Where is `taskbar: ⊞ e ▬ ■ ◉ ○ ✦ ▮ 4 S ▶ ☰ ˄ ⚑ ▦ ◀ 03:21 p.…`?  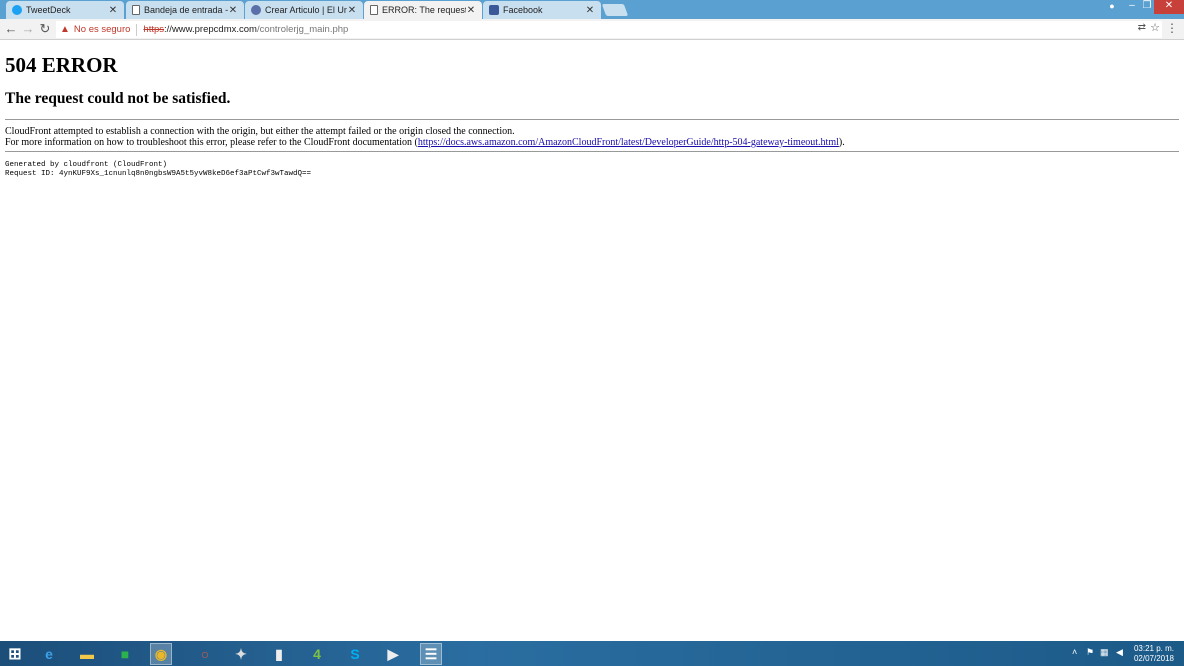
taskbar: ⊞ e ▬ ■ ◉ ○ ✦ ▮ 4 S ▶ ☰ ˄ ⚑ ▦ ◀ 03:21 p.… is located at coordinates (592, 653).